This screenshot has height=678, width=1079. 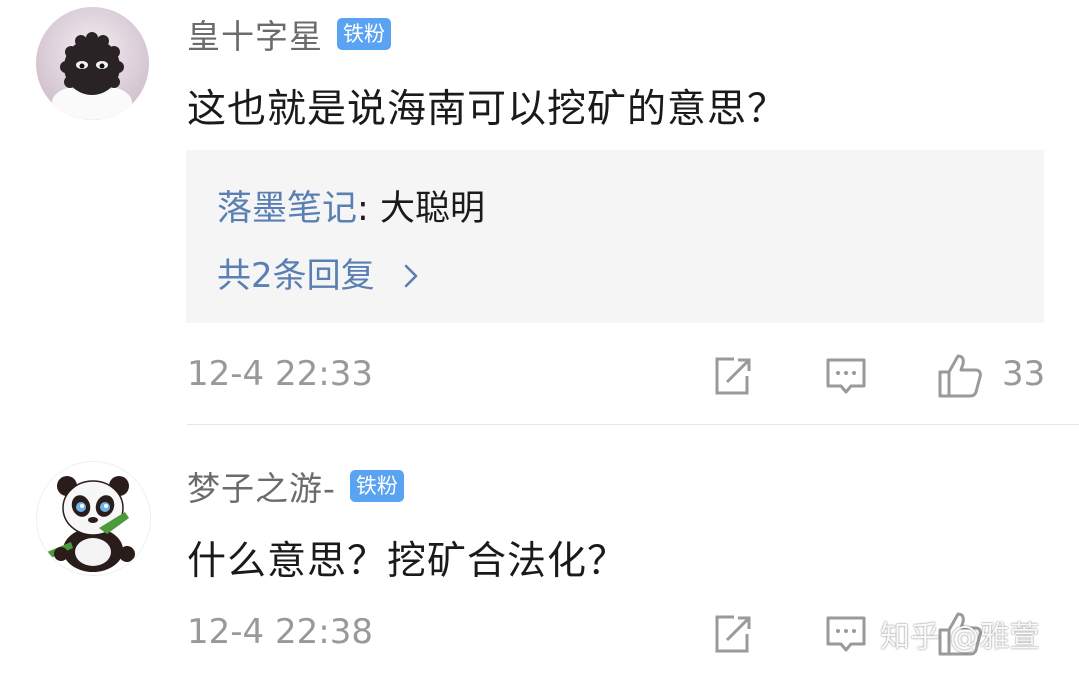 I want to click on reply-text: 大聪明, so click(x=432, y=209).